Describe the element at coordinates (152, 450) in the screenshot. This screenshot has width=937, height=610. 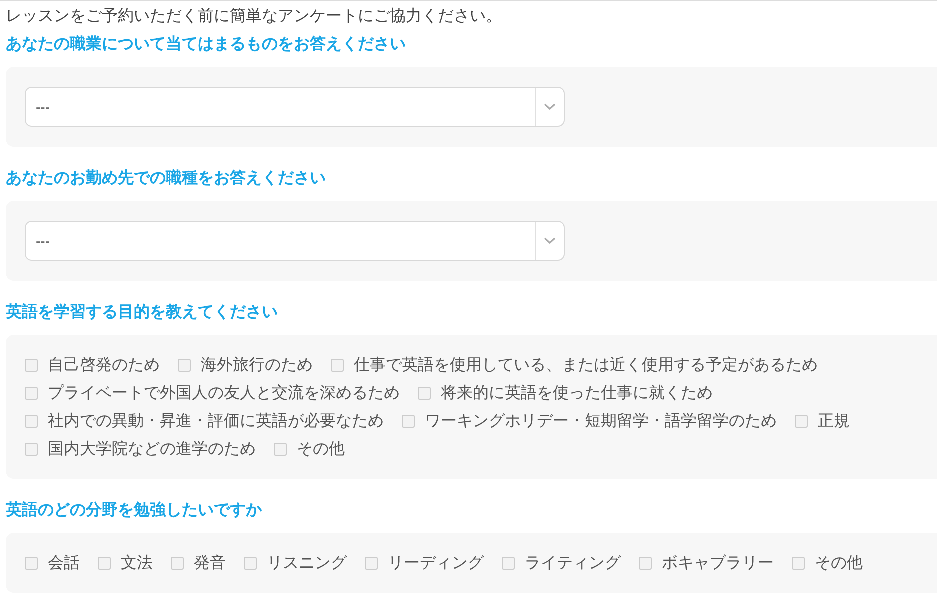
I see `option-label: 国内大学院などの進学のため` at that location.